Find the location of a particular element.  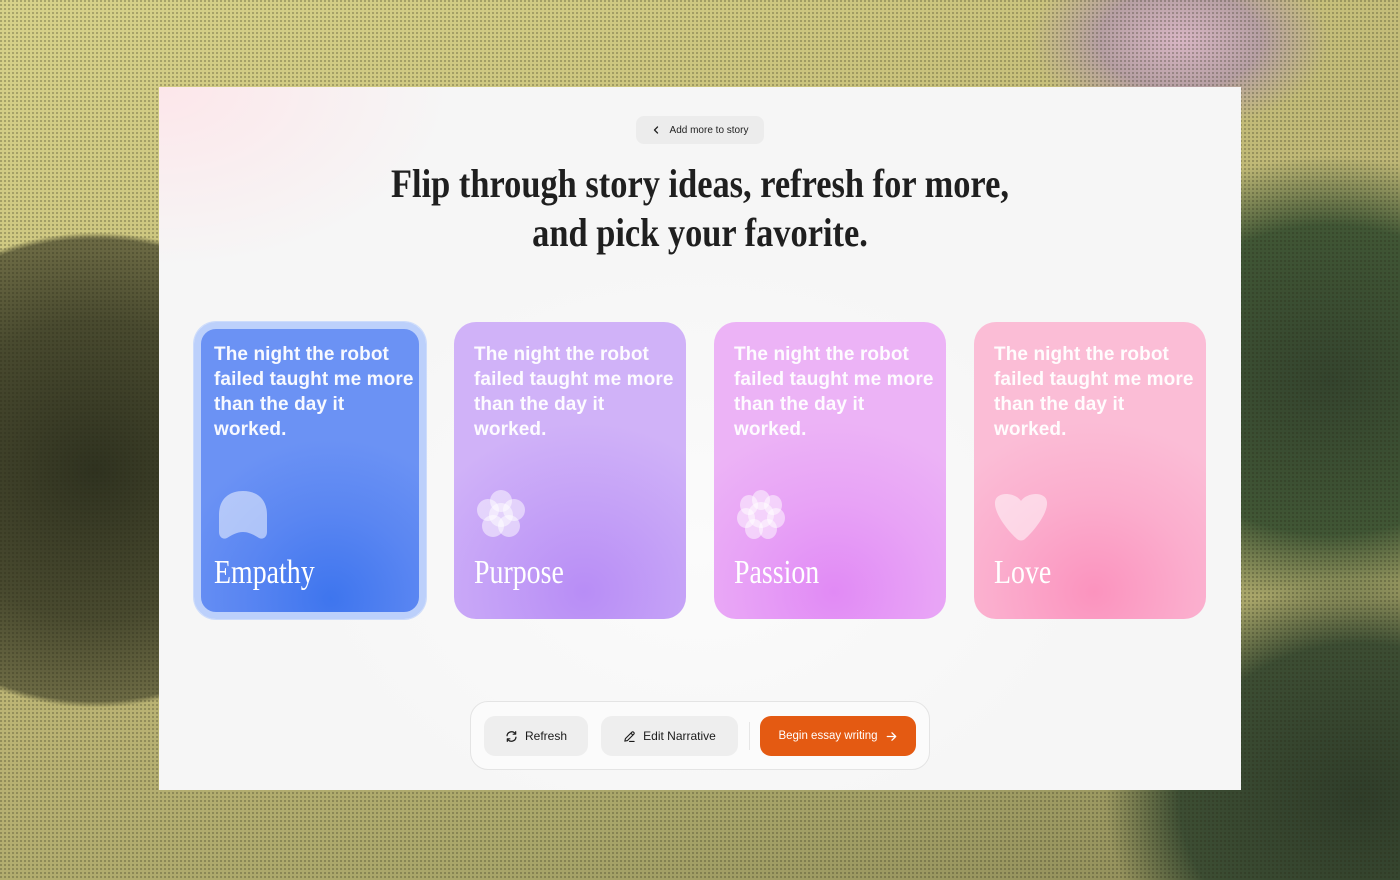

begin-essay-writing-label: Begin essay writing is located at coordinates (828, 736).